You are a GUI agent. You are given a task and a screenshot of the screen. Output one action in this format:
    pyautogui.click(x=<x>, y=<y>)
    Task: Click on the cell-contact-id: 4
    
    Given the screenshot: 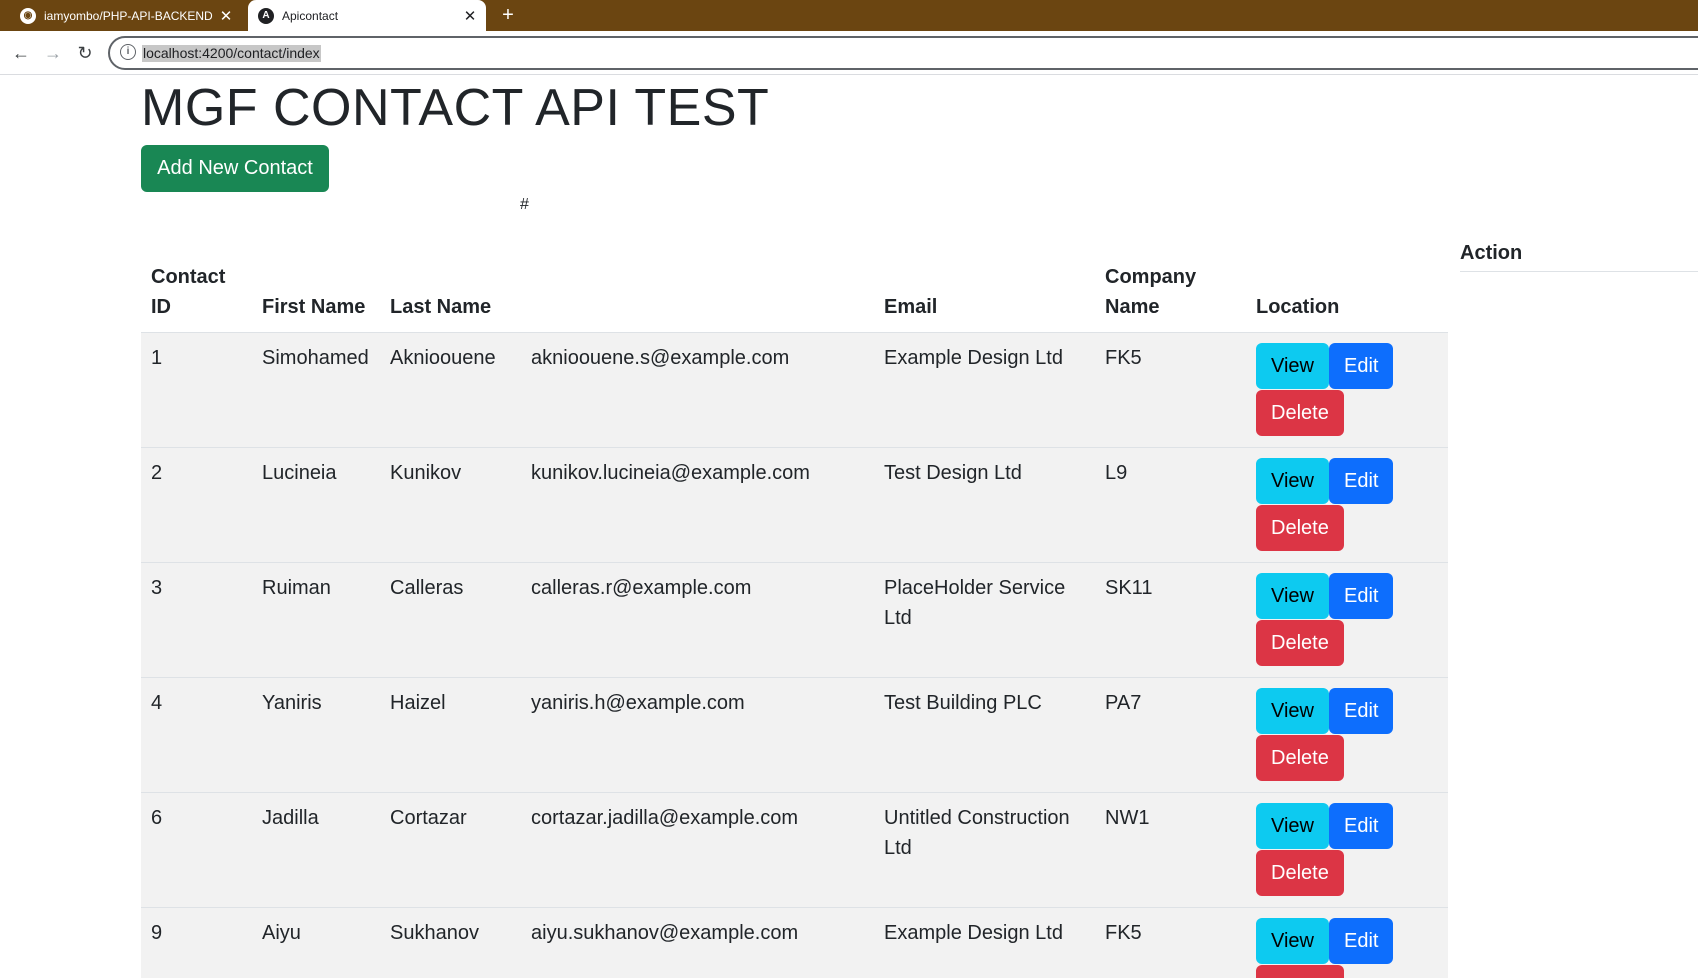 What is the action you would take?
    pyautogui.click(x=196, y=735)
    